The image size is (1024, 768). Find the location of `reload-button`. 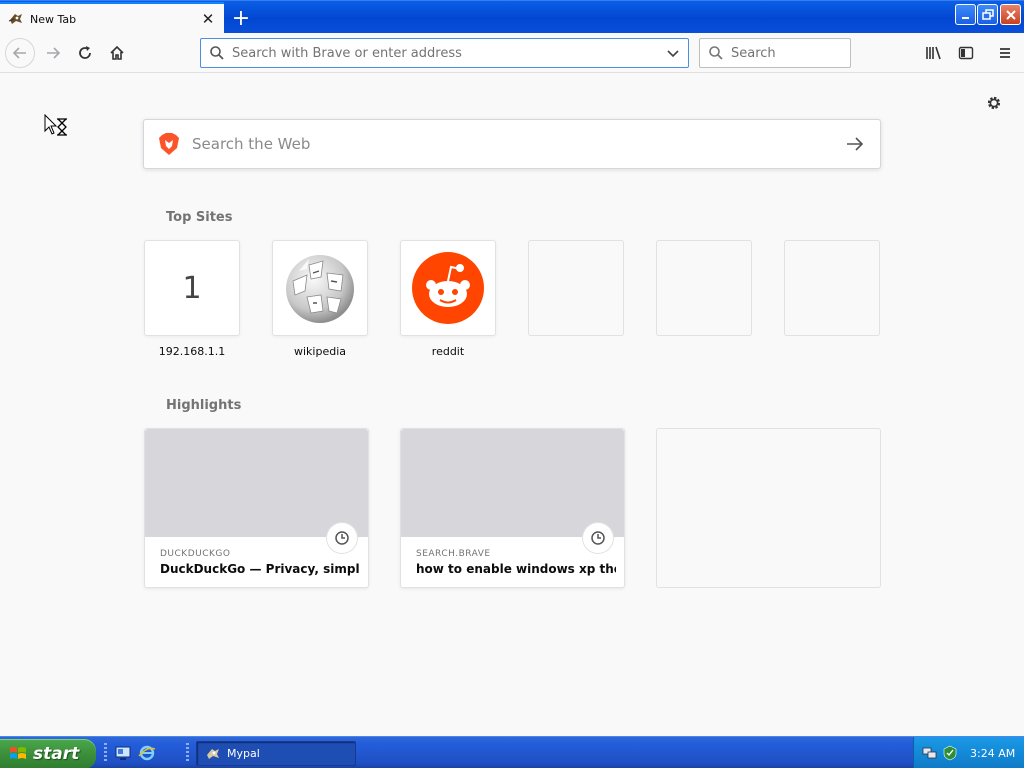

reload-button is located at coordinates (85, 53).